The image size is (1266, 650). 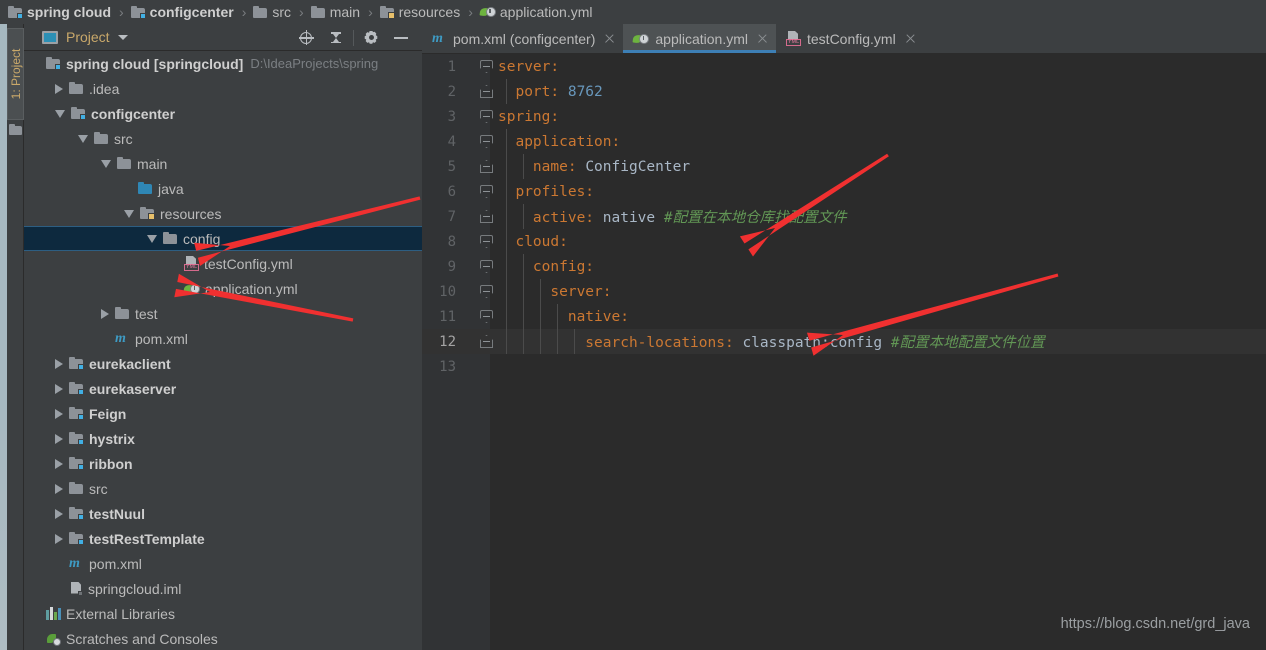 I want to click on tree-item-testconfig-yml: YML testConfig.yml, so click(x=223, y=263).